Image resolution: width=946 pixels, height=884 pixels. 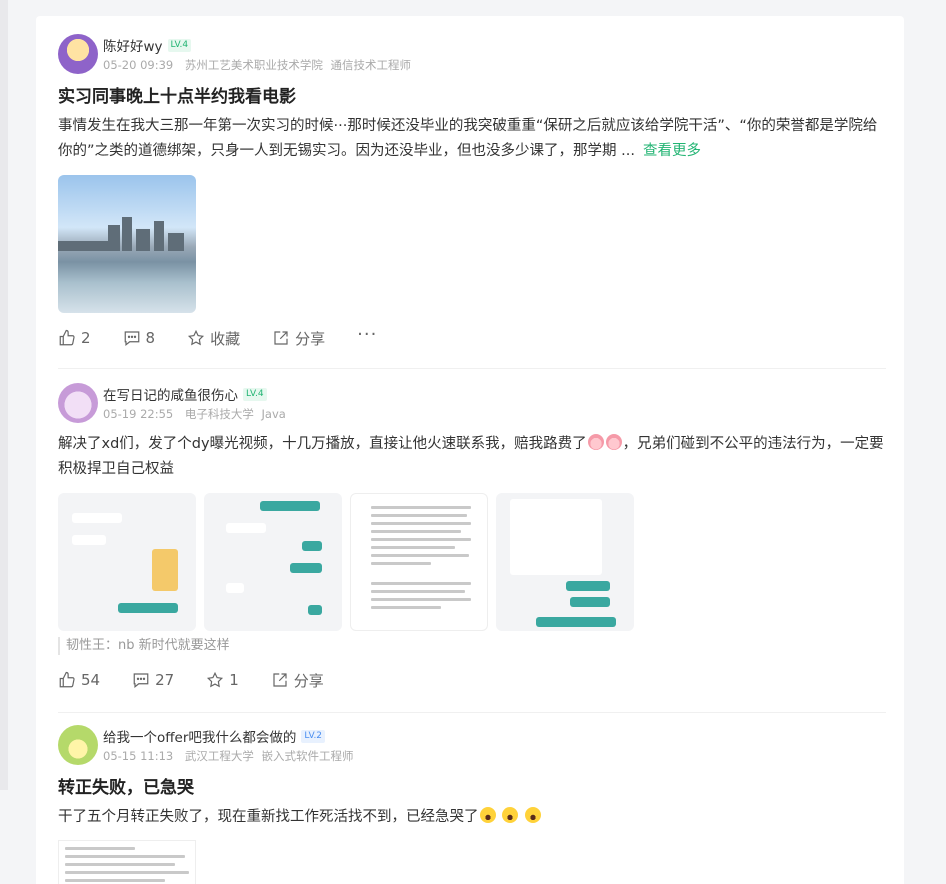 I want to click on like-button: 2, so click(x=74, y=338).